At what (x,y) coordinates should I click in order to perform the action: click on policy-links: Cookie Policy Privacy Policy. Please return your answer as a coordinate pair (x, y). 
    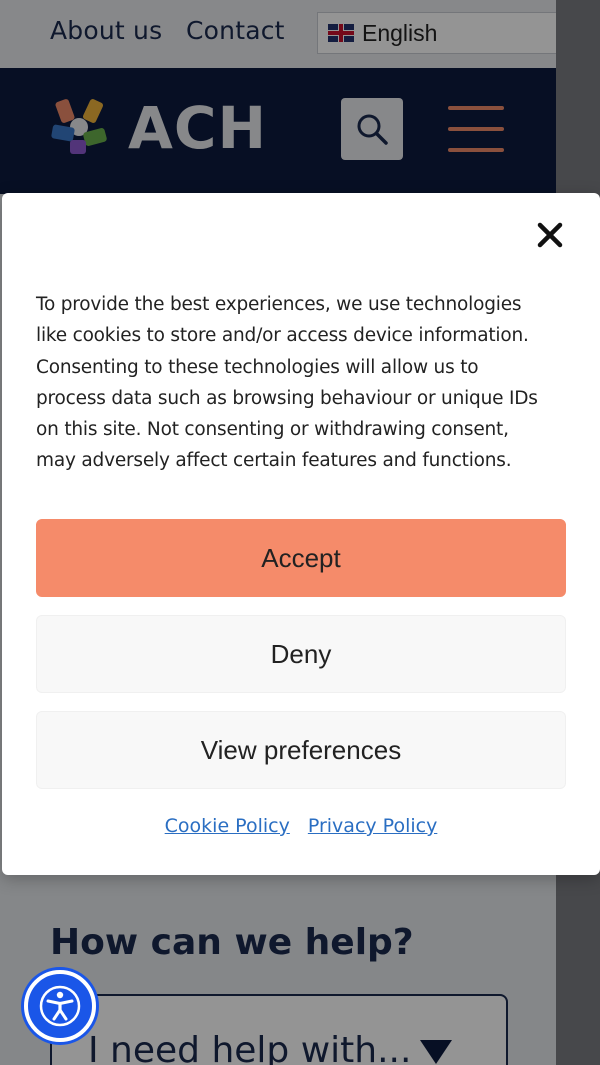
    Looking at the image, I should click on (301, 826).